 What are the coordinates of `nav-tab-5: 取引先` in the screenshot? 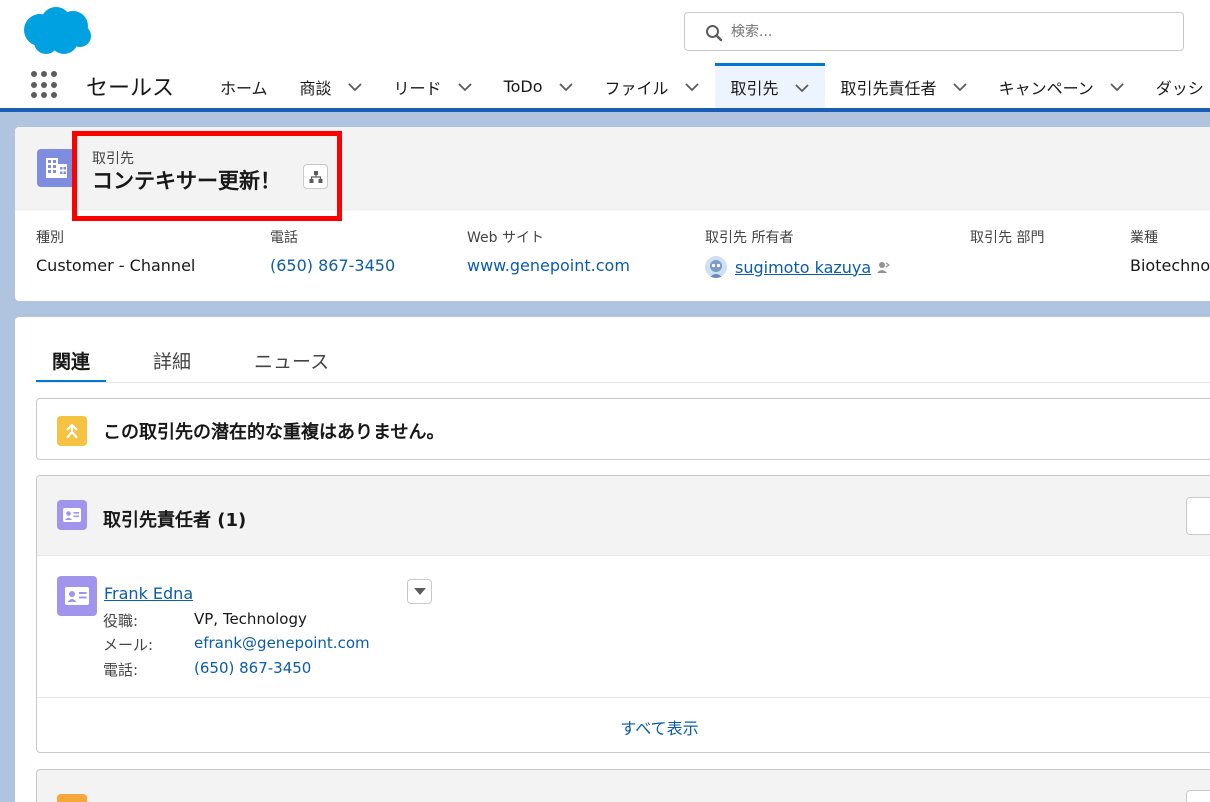 It's located at (769, 86).